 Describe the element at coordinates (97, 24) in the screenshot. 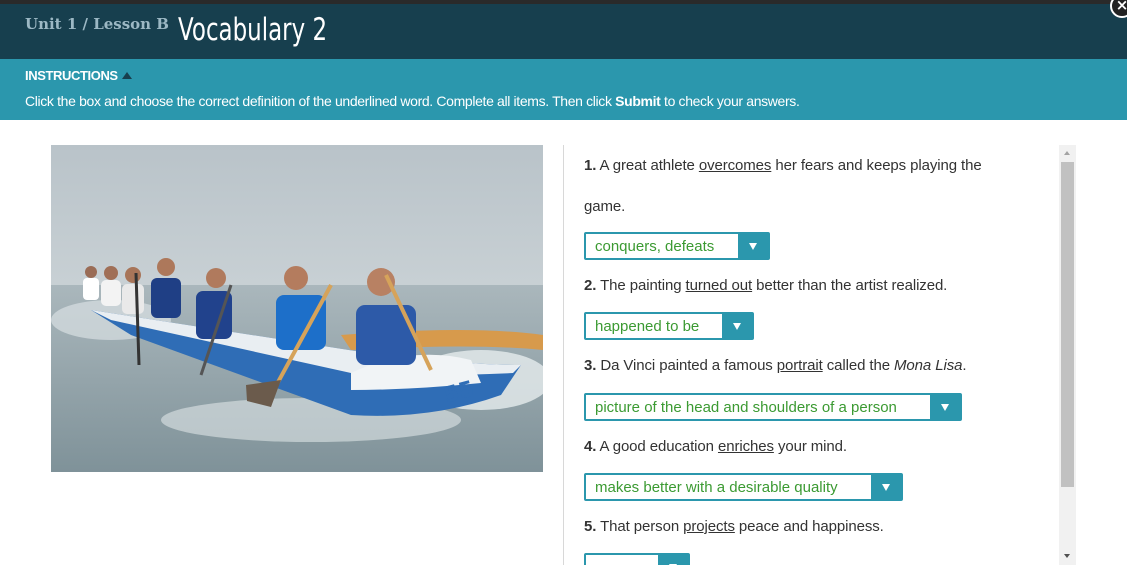

I see `unit-lesson-label: Unit 1 / Lesson B` at that location.